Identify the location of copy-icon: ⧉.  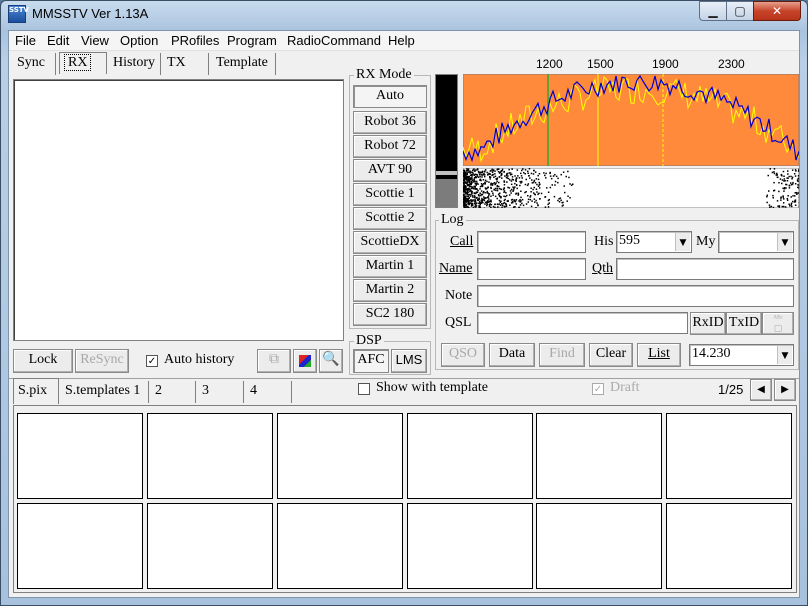
(274, 361).